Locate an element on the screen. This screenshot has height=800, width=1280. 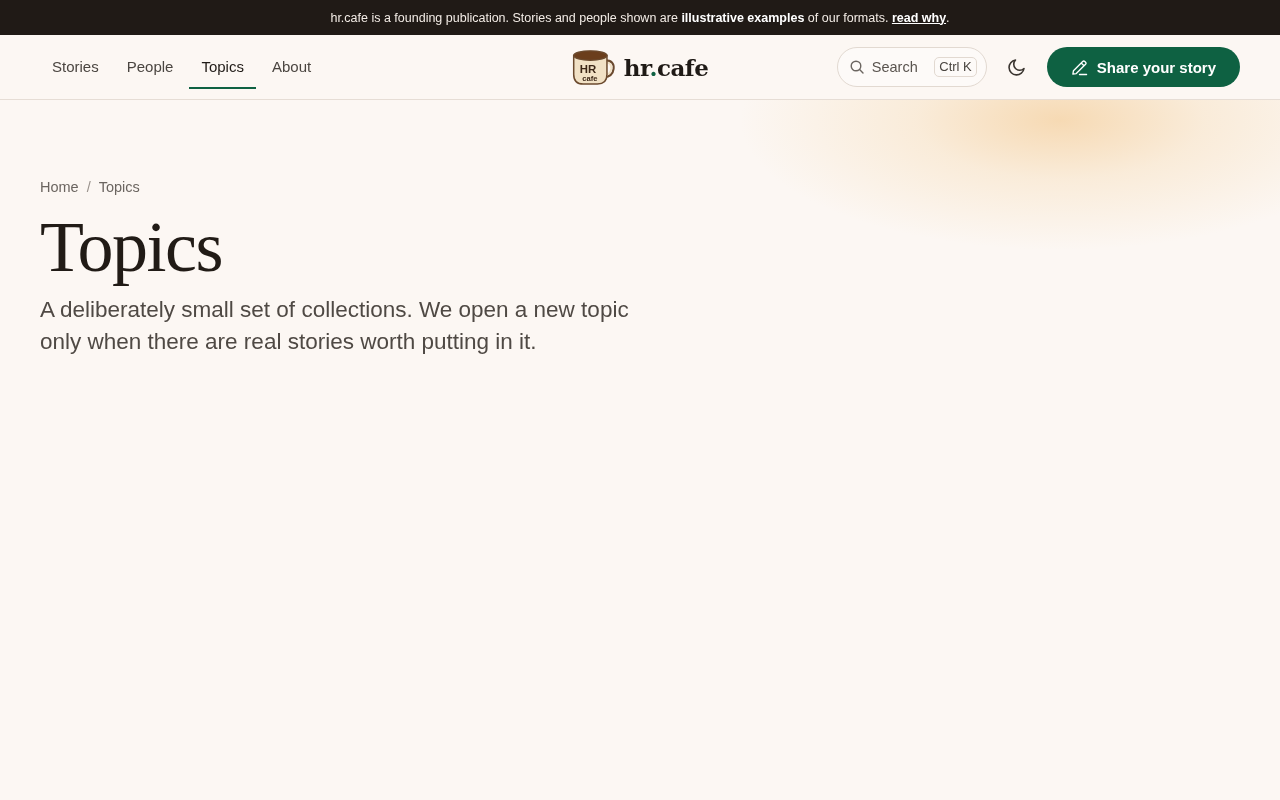
logo-wordmark: hr.cafe is located at coordinates (666, 67).